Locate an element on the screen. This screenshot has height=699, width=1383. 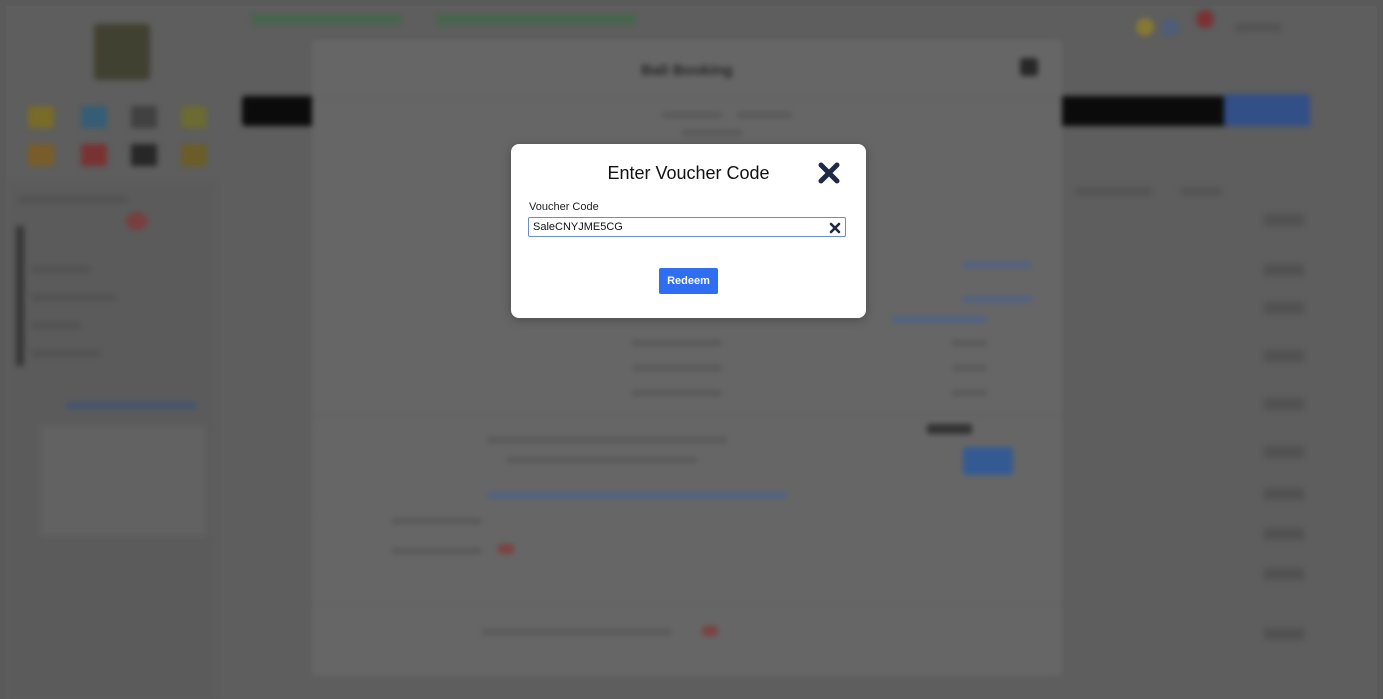
close-icon is located at coordinates (829, 173).